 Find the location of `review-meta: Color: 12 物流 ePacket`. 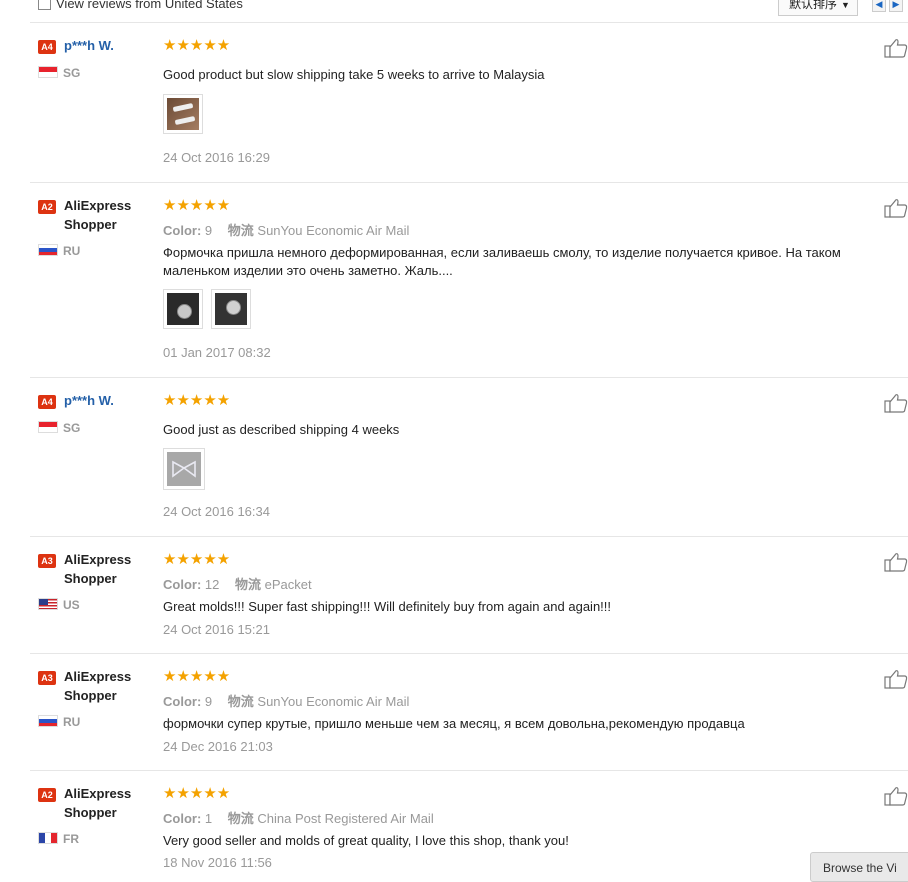

review-meta: Color: 12 物流 ePacket is located at coordinates (237, 583).